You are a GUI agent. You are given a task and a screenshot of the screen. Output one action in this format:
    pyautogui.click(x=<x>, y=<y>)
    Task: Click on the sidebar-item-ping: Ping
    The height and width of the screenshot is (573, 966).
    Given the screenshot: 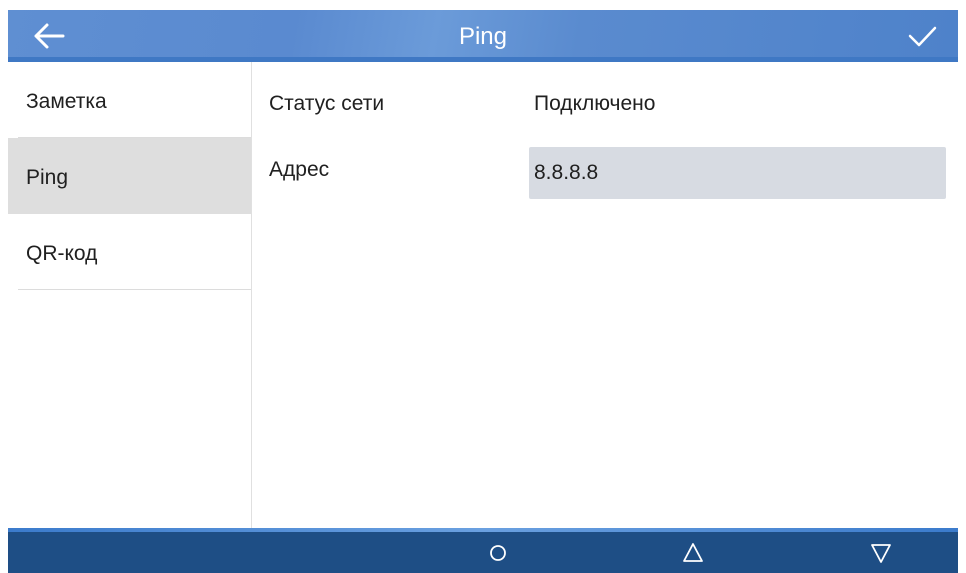 What is the action you would take?
    pyautogui.click(x=129, y=176)
    